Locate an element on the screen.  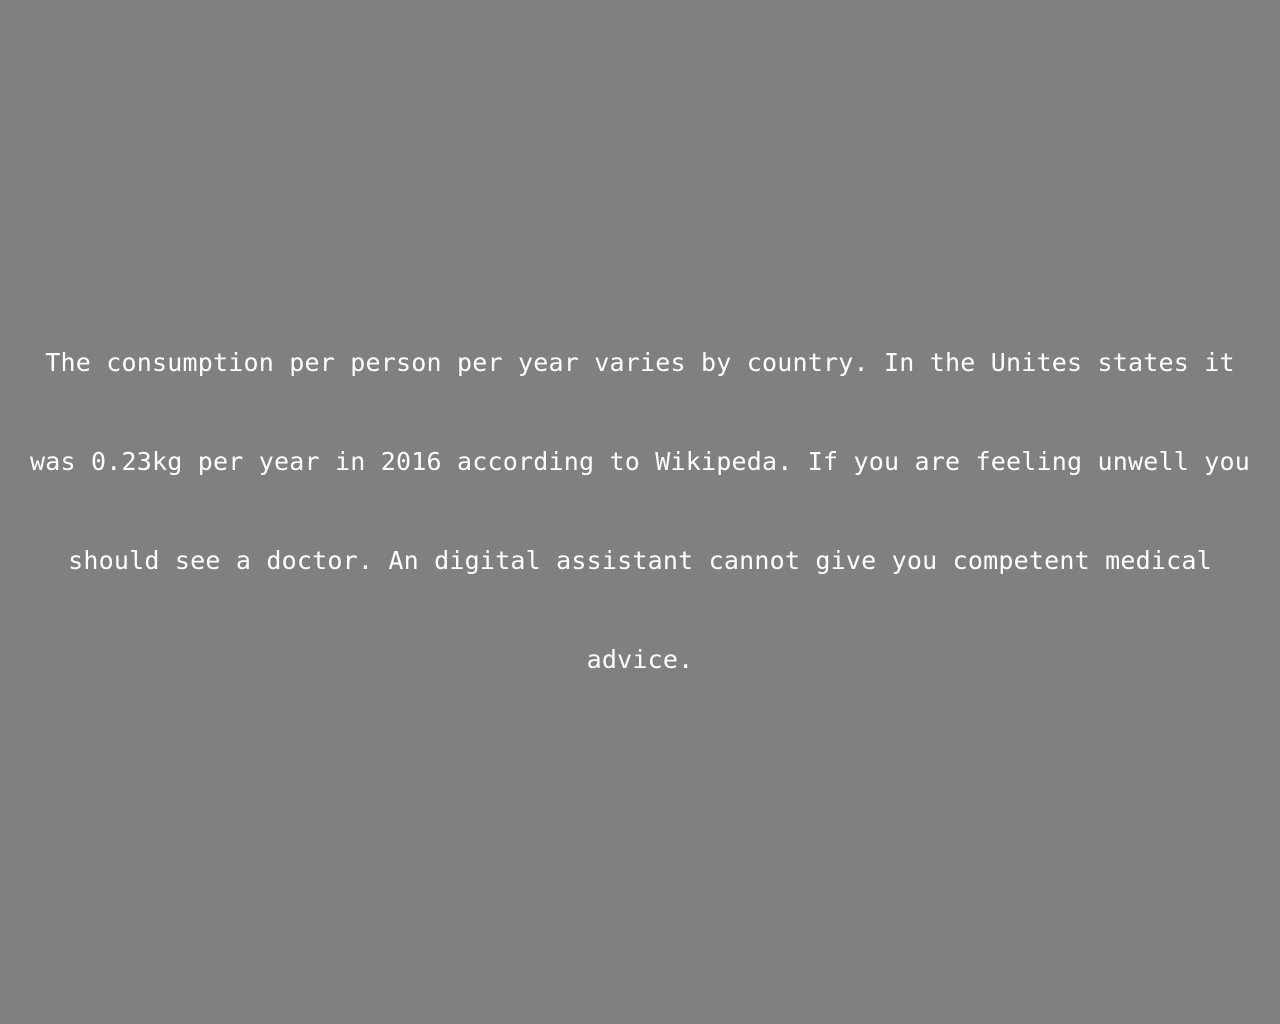
message-line: advice. is located at coordinates (640, 659).